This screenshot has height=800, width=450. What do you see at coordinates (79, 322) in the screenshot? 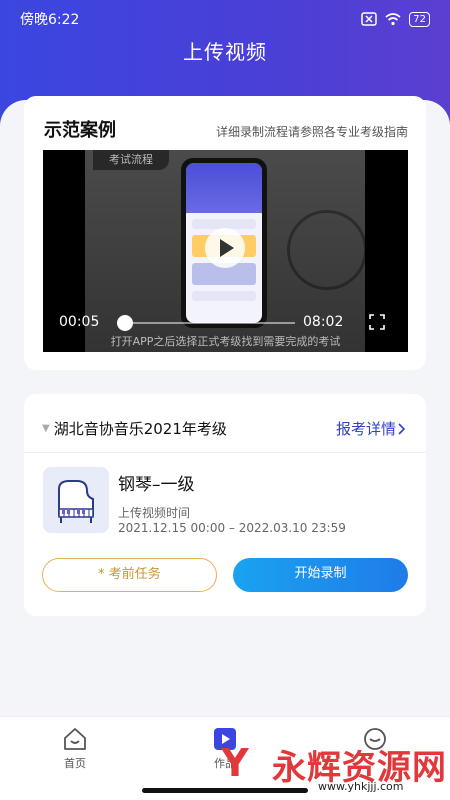
I see `video-current-time: 00:05` at bounding box center [79, 322].